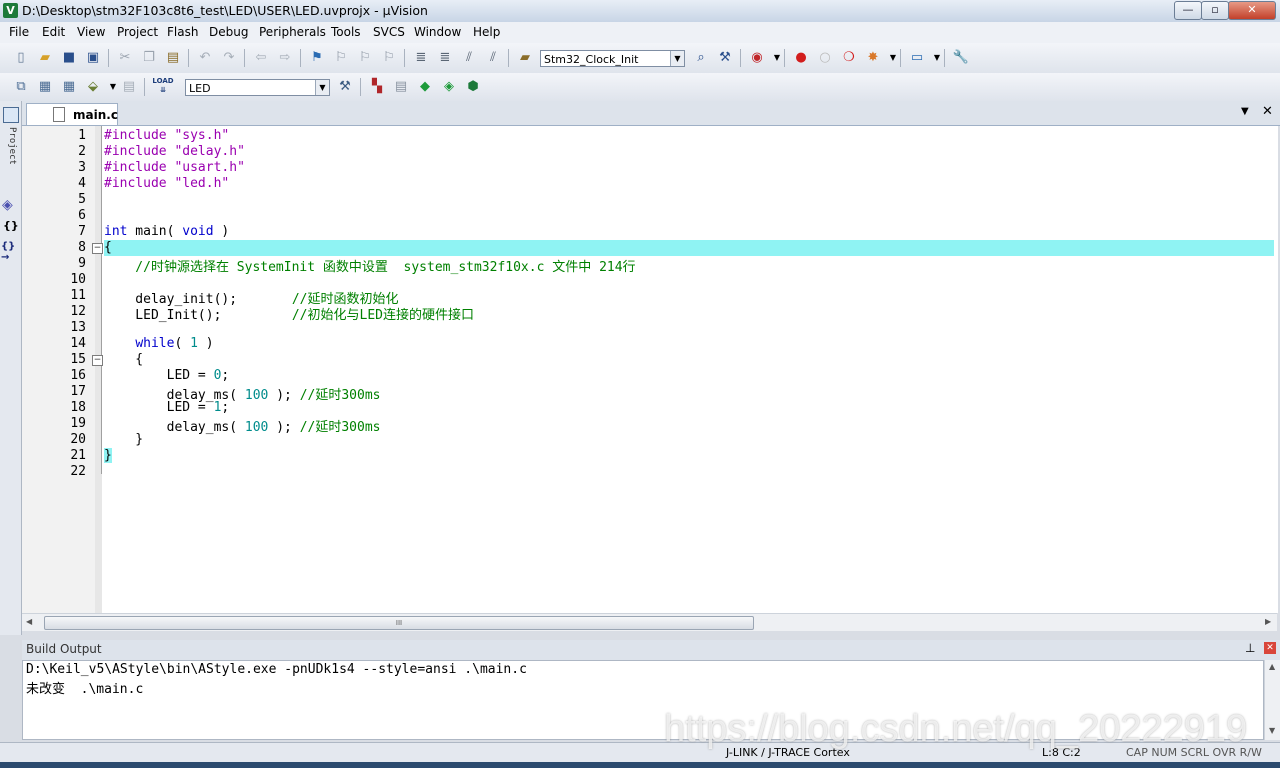  I want to click on menu-edit: Edit, so click(53, 32).